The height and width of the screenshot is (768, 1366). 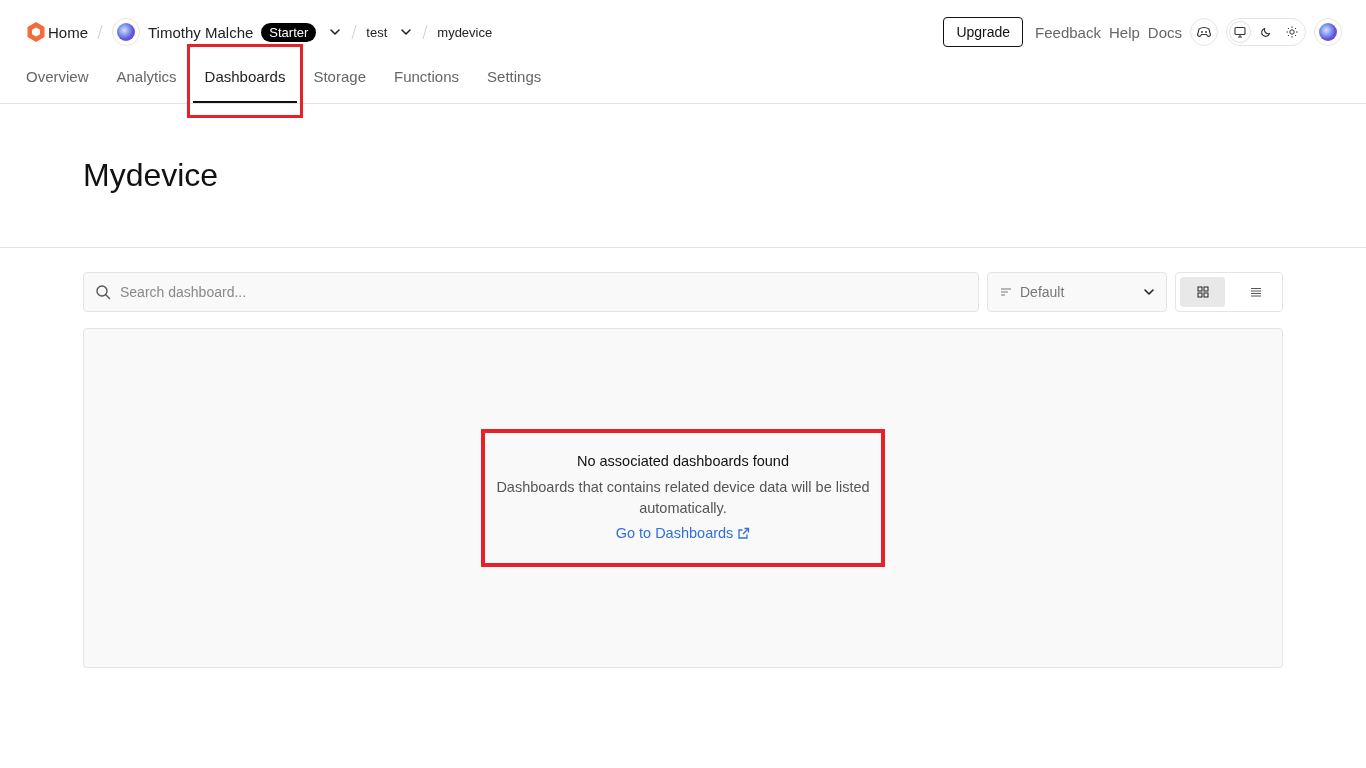 I want to click on nav-tab: Functions, so click(x=427, y=83).